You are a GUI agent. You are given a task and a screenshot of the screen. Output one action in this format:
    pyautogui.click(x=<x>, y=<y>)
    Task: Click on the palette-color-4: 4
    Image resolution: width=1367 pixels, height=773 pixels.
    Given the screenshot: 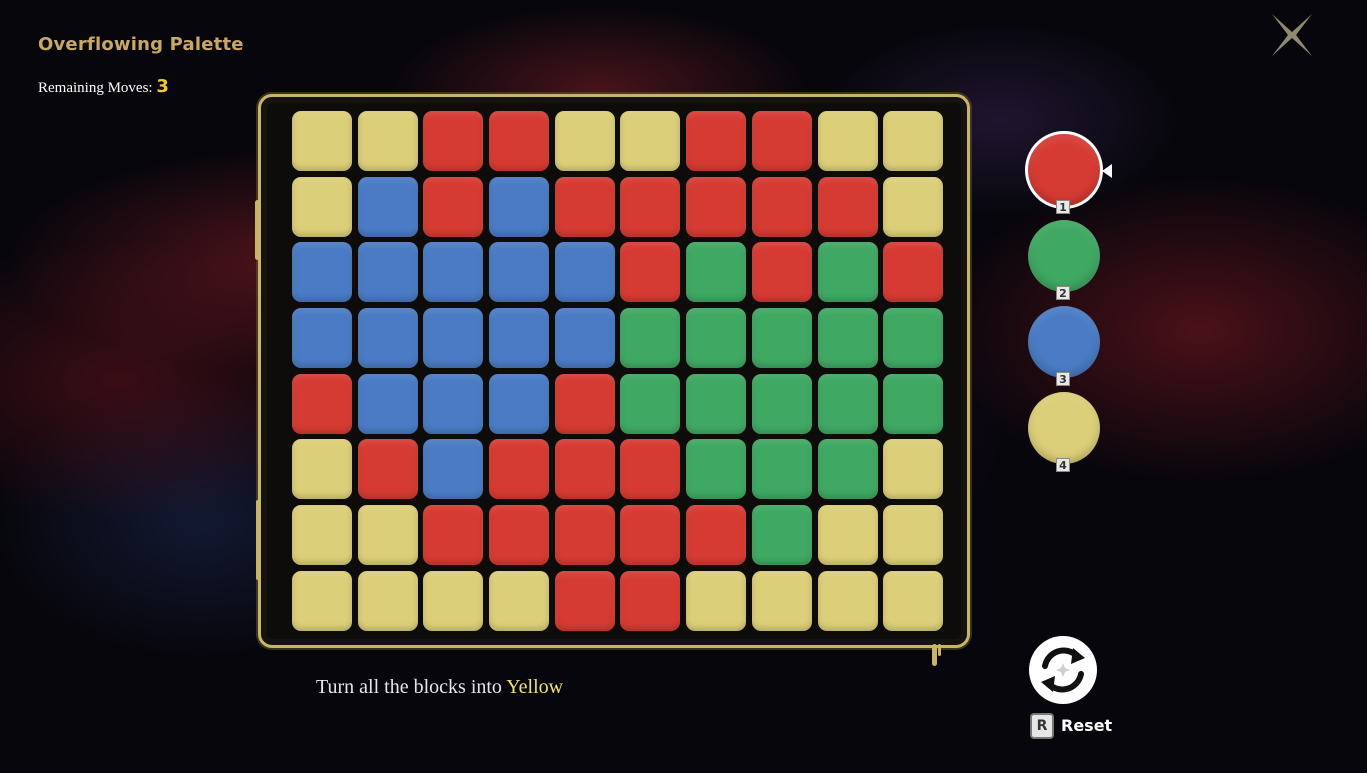 What is the action you would take?
    pyautogui.click(x=1064, y=432)
    